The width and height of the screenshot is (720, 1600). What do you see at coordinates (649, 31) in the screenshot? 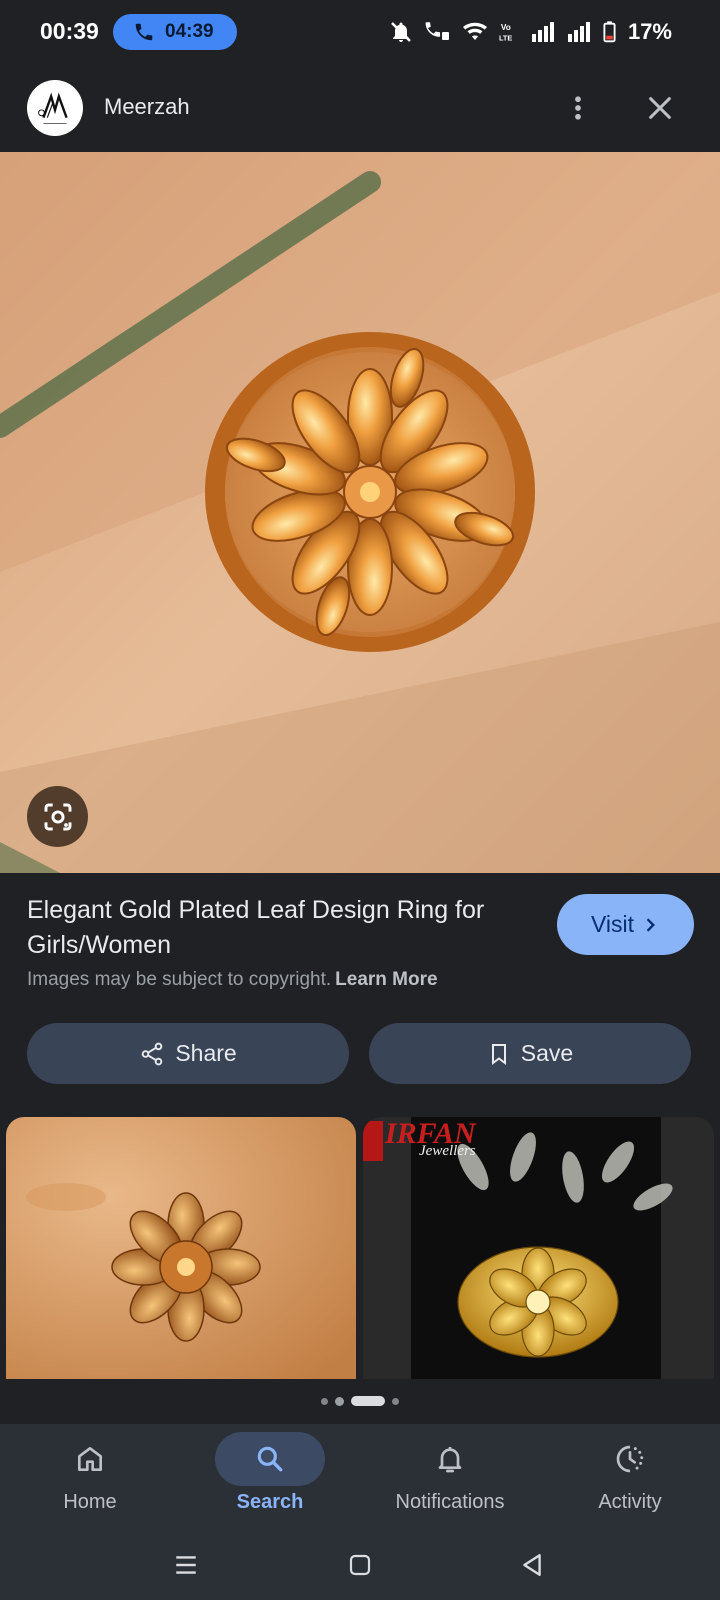
I see `battery-percentage: 17%` at bounding box center [649, 31].